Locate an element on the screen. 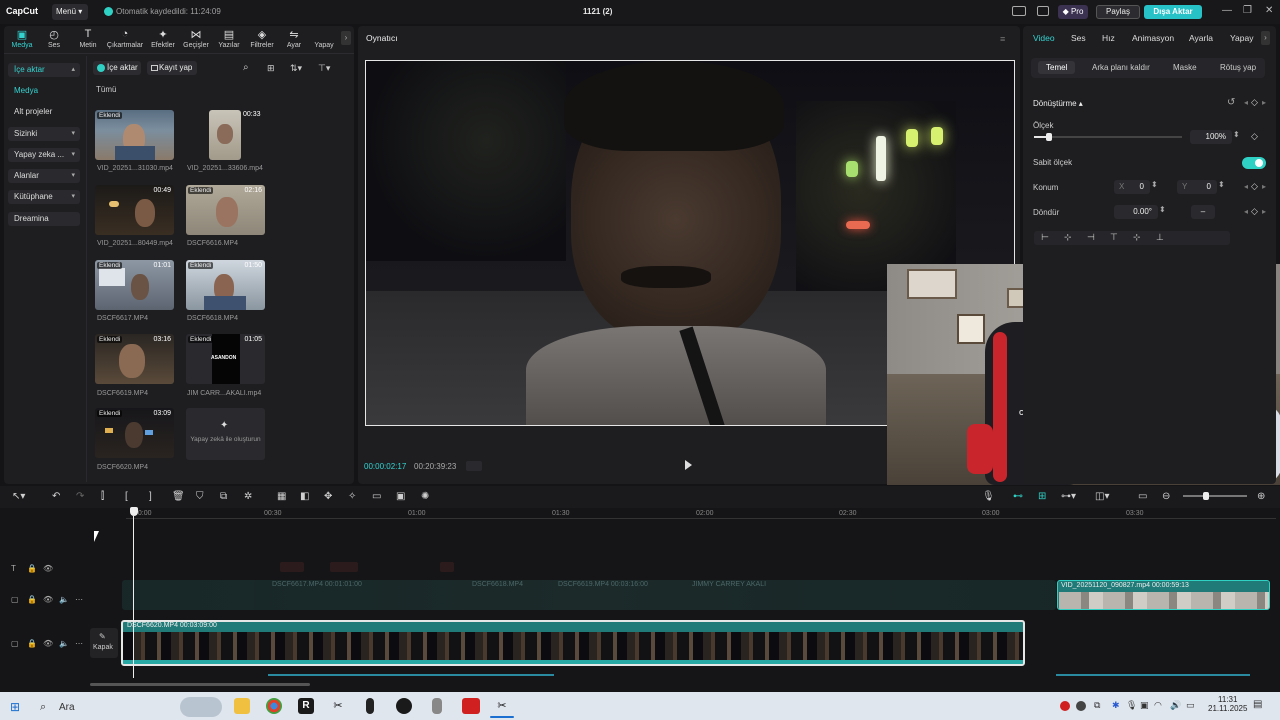 The height and width of the screenshot is (720, 1280). speaker-icon: 🔈 is located at coordinates (64, 599).